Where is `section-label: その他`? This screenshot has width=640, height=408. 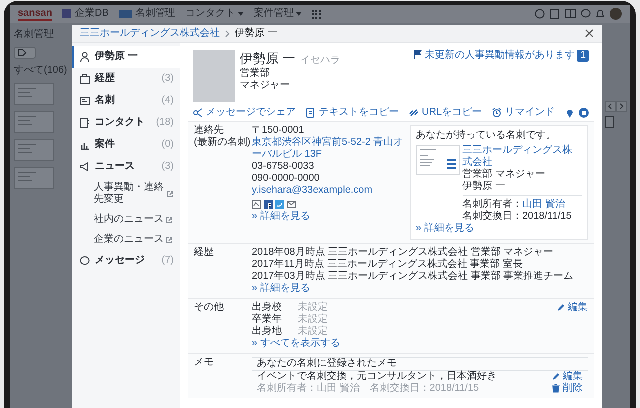 section-label: その他 is located at coordinates (209, 308).